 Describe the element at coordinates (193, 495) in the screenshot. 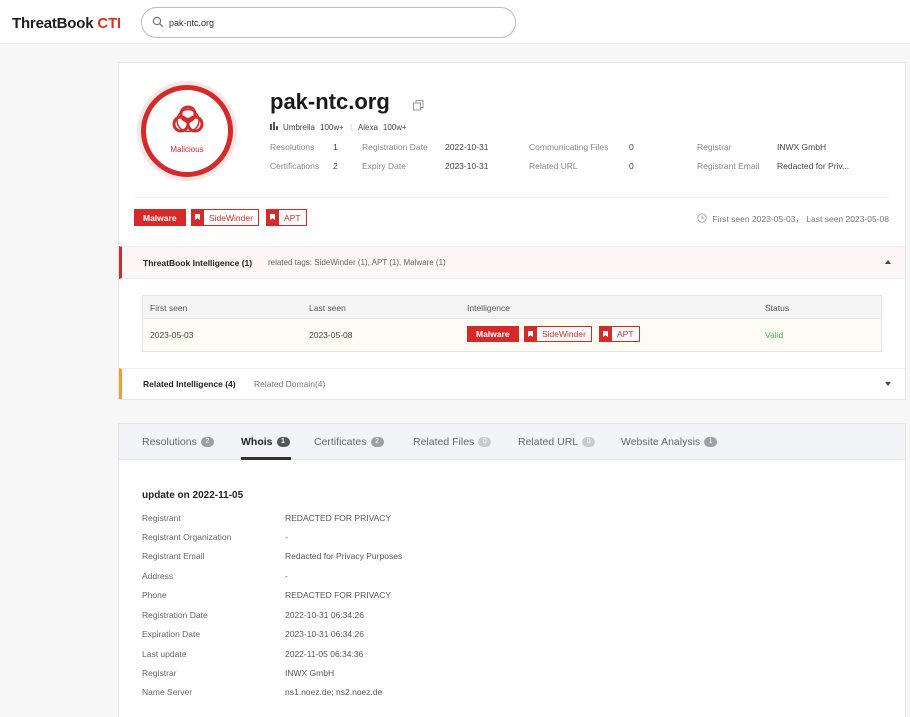

I see `whois-update-title: update on 2022-11-05` at that location.